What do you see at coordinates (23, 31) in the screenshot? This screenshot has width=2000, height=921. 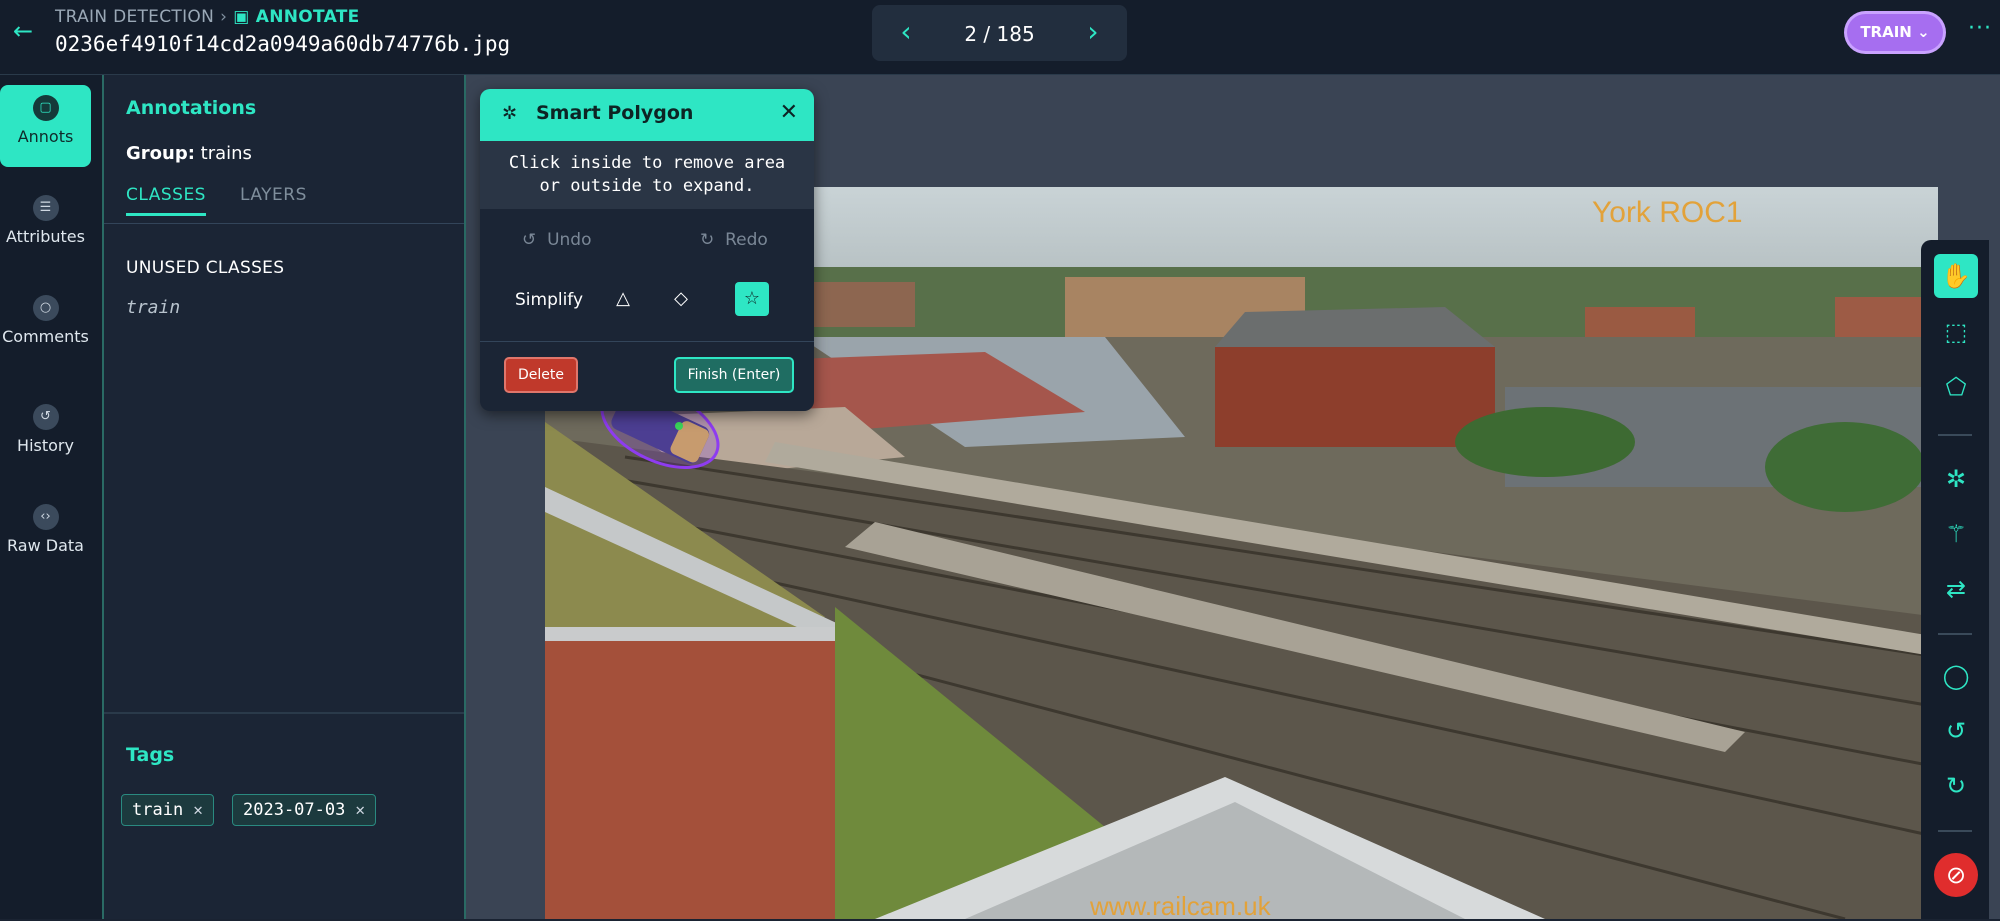 I see `back-arrow-icon: ←` at bounding box center [23, 31].